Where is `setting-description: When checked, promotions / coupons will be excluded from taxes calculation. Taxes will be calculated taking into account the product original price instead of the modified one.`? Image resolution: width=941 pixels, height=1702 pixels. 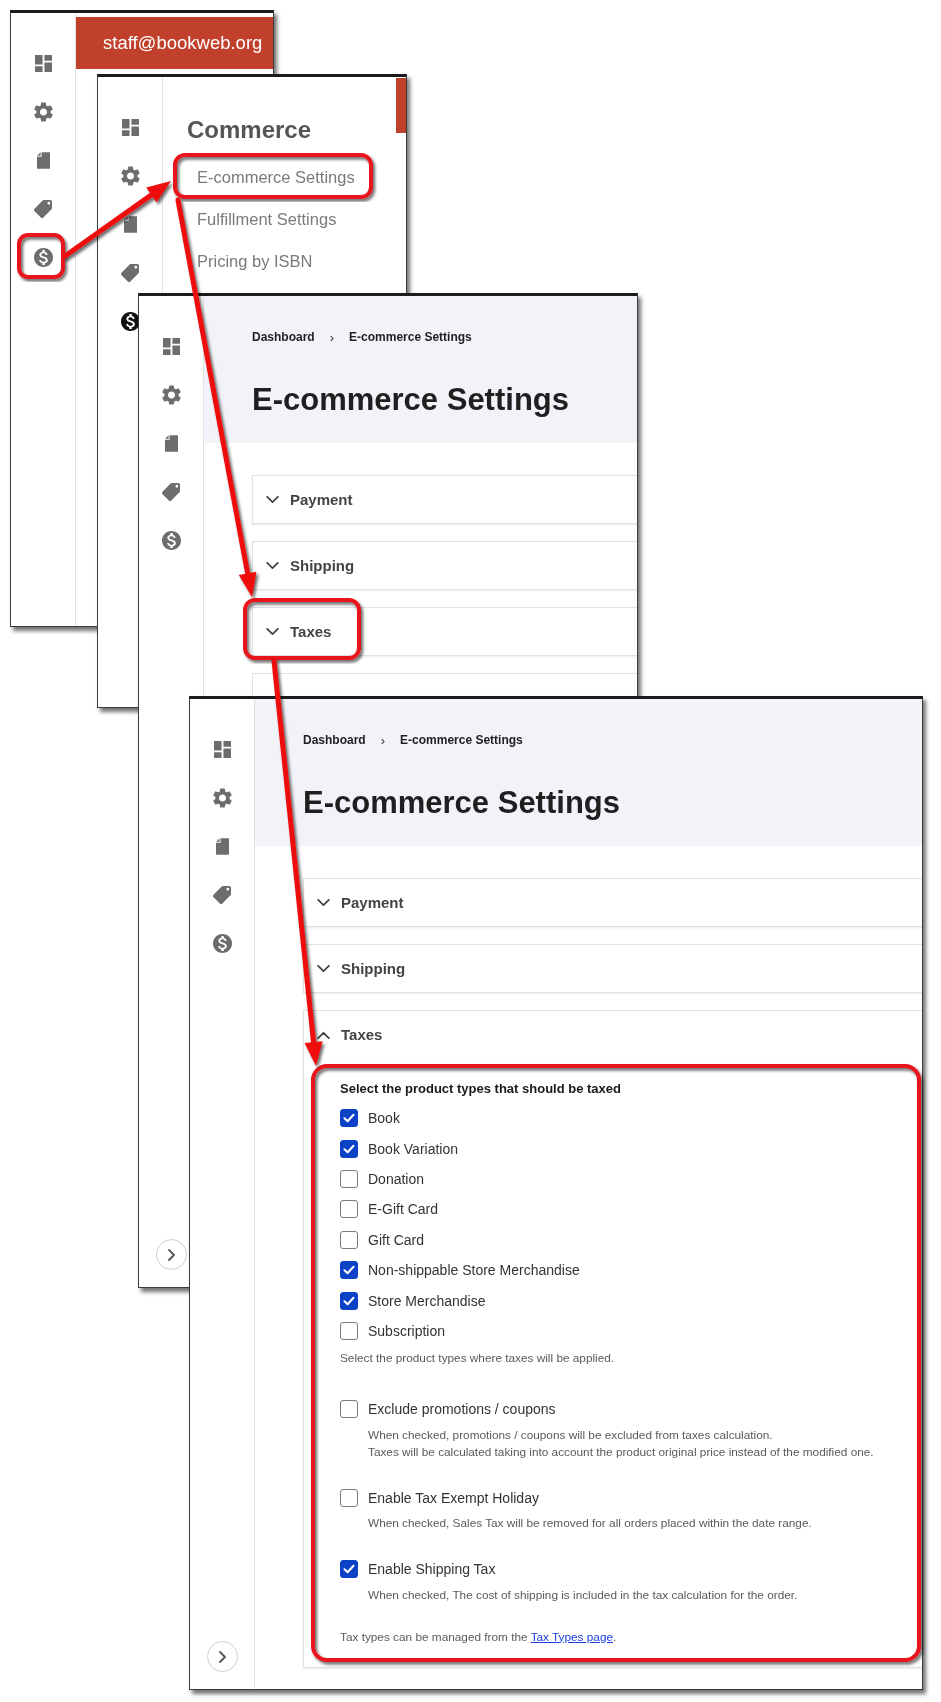
setting-description: When checked, promotions / coupons will be excluded from taxes calculation. Taxes will be calculated taking into account the product original price instead of the modified one. is located at coordinates (621, 1444).